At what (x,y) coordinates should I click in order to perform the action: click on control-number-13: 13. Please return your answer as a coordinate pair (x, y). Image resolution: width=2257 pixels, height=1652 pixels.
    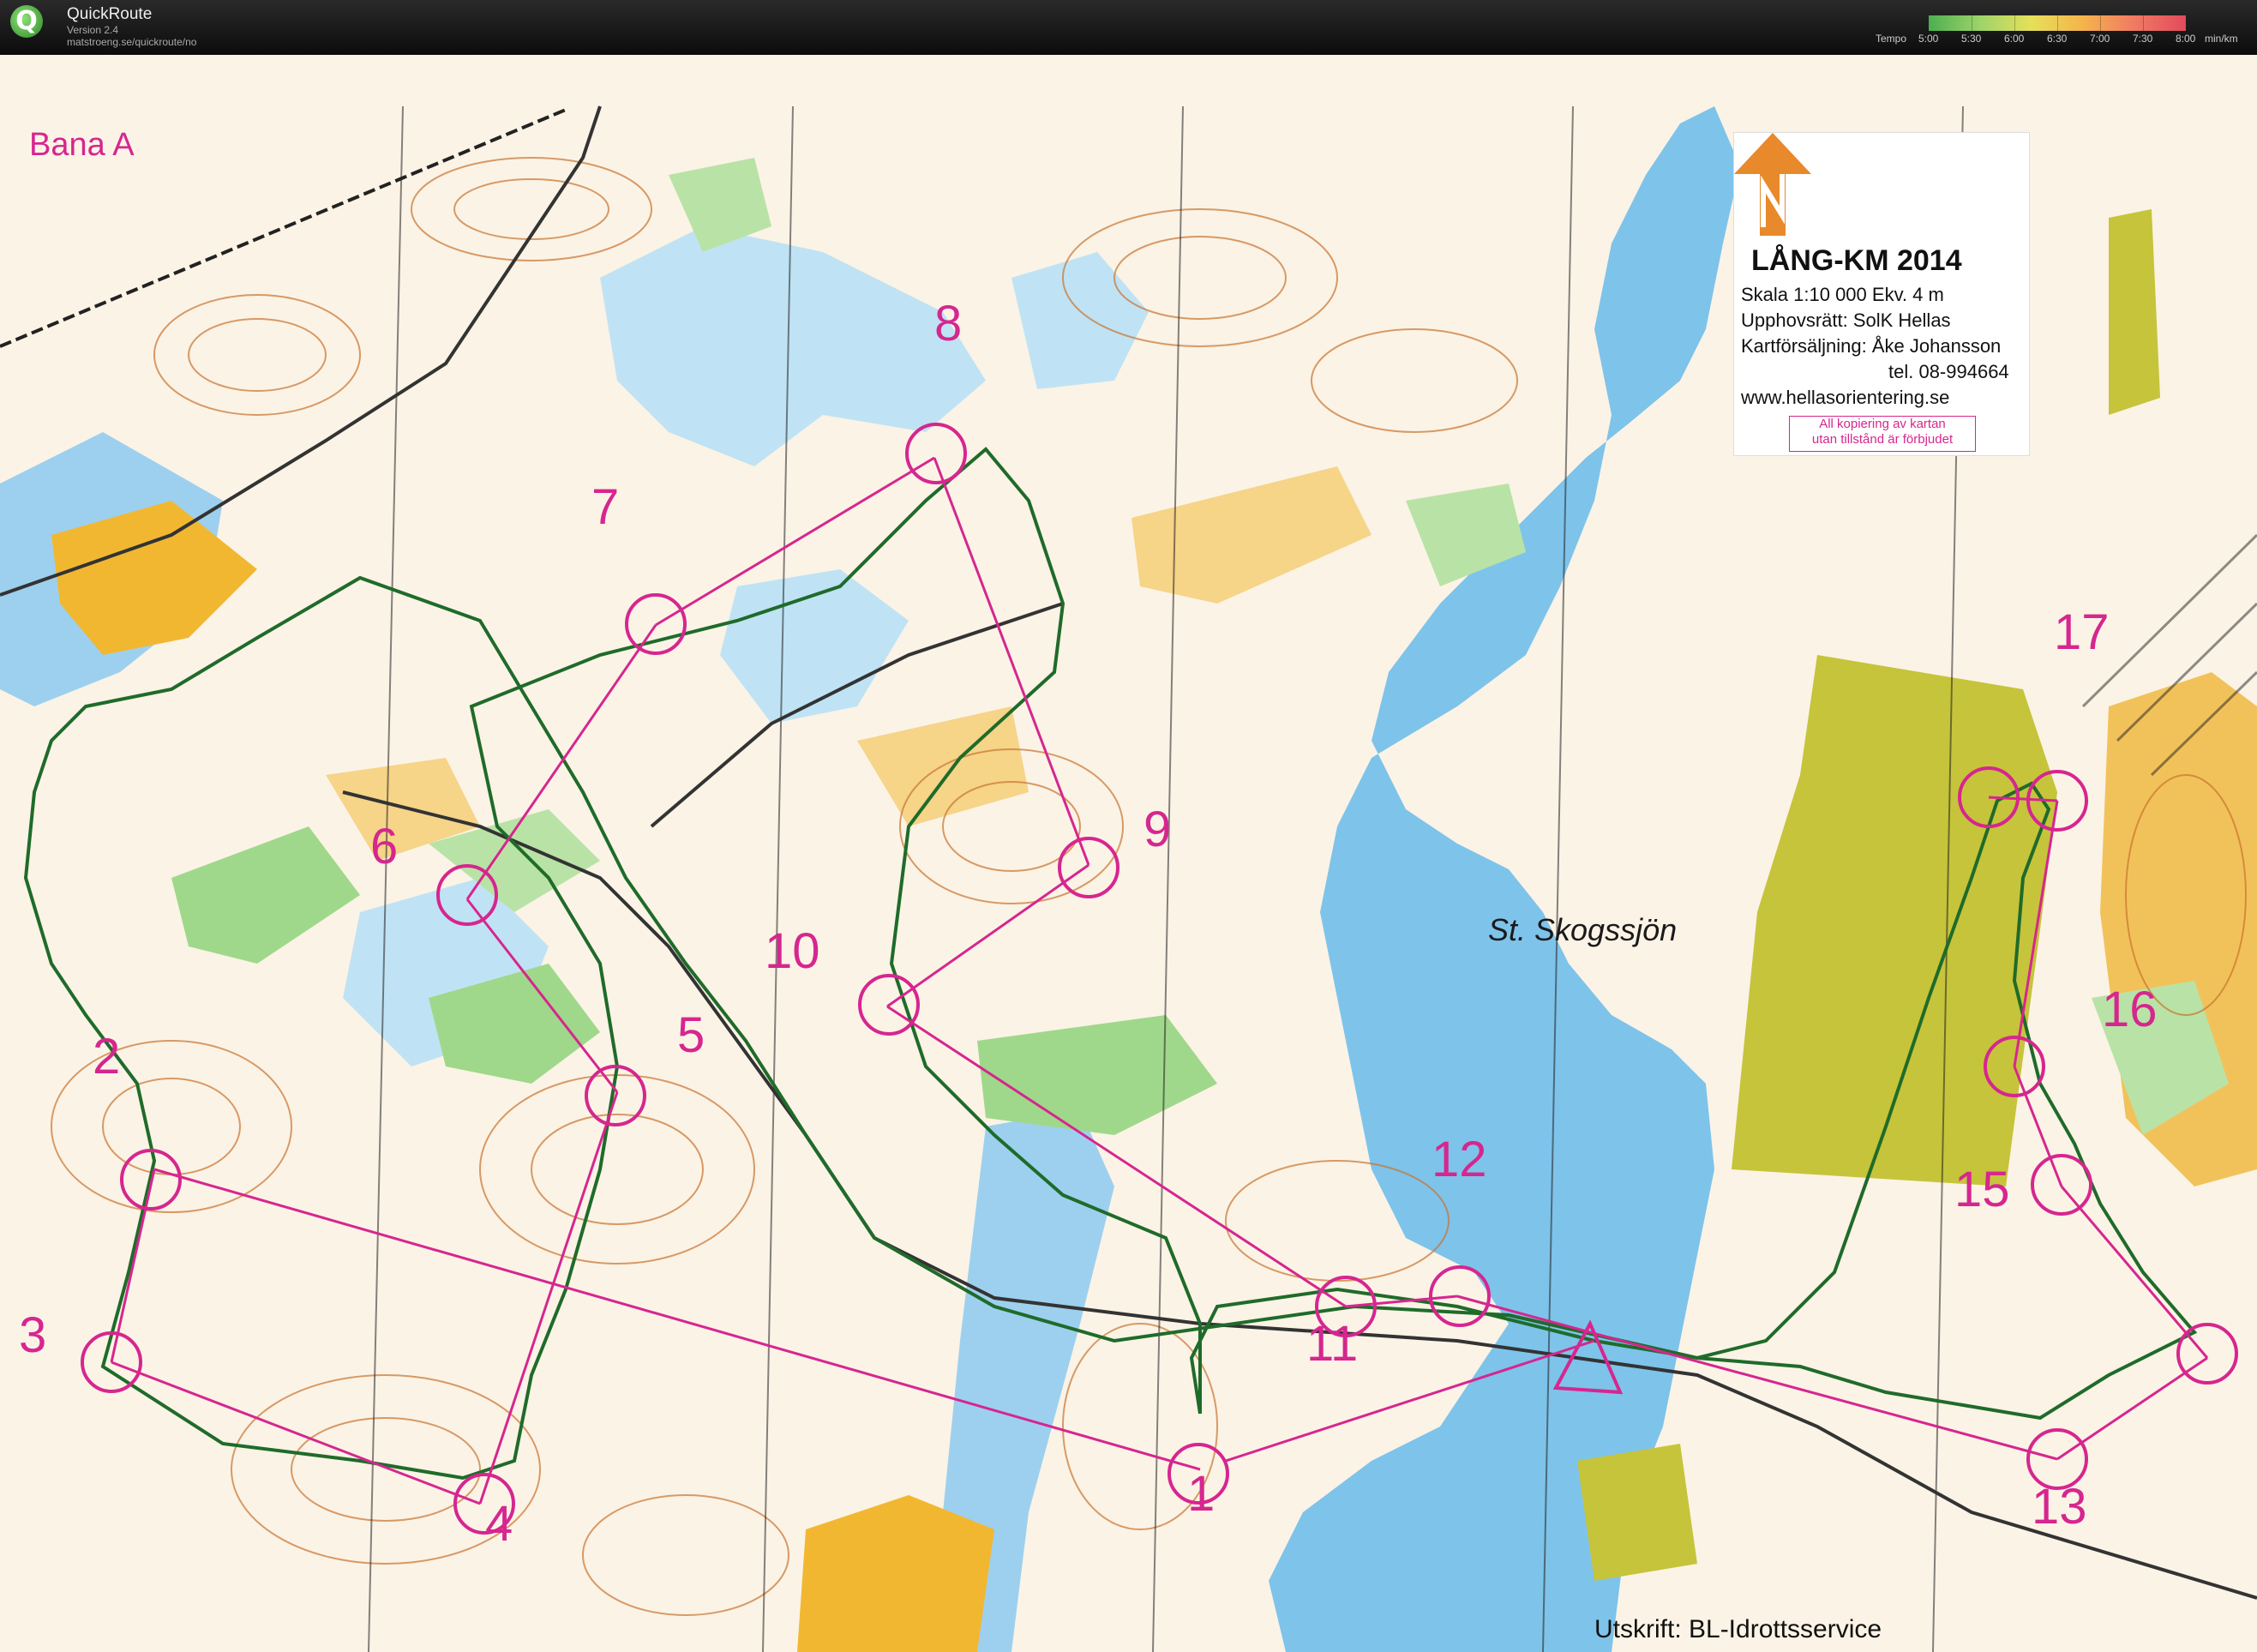
    Looking at the image, I should click on (2059, 1507).